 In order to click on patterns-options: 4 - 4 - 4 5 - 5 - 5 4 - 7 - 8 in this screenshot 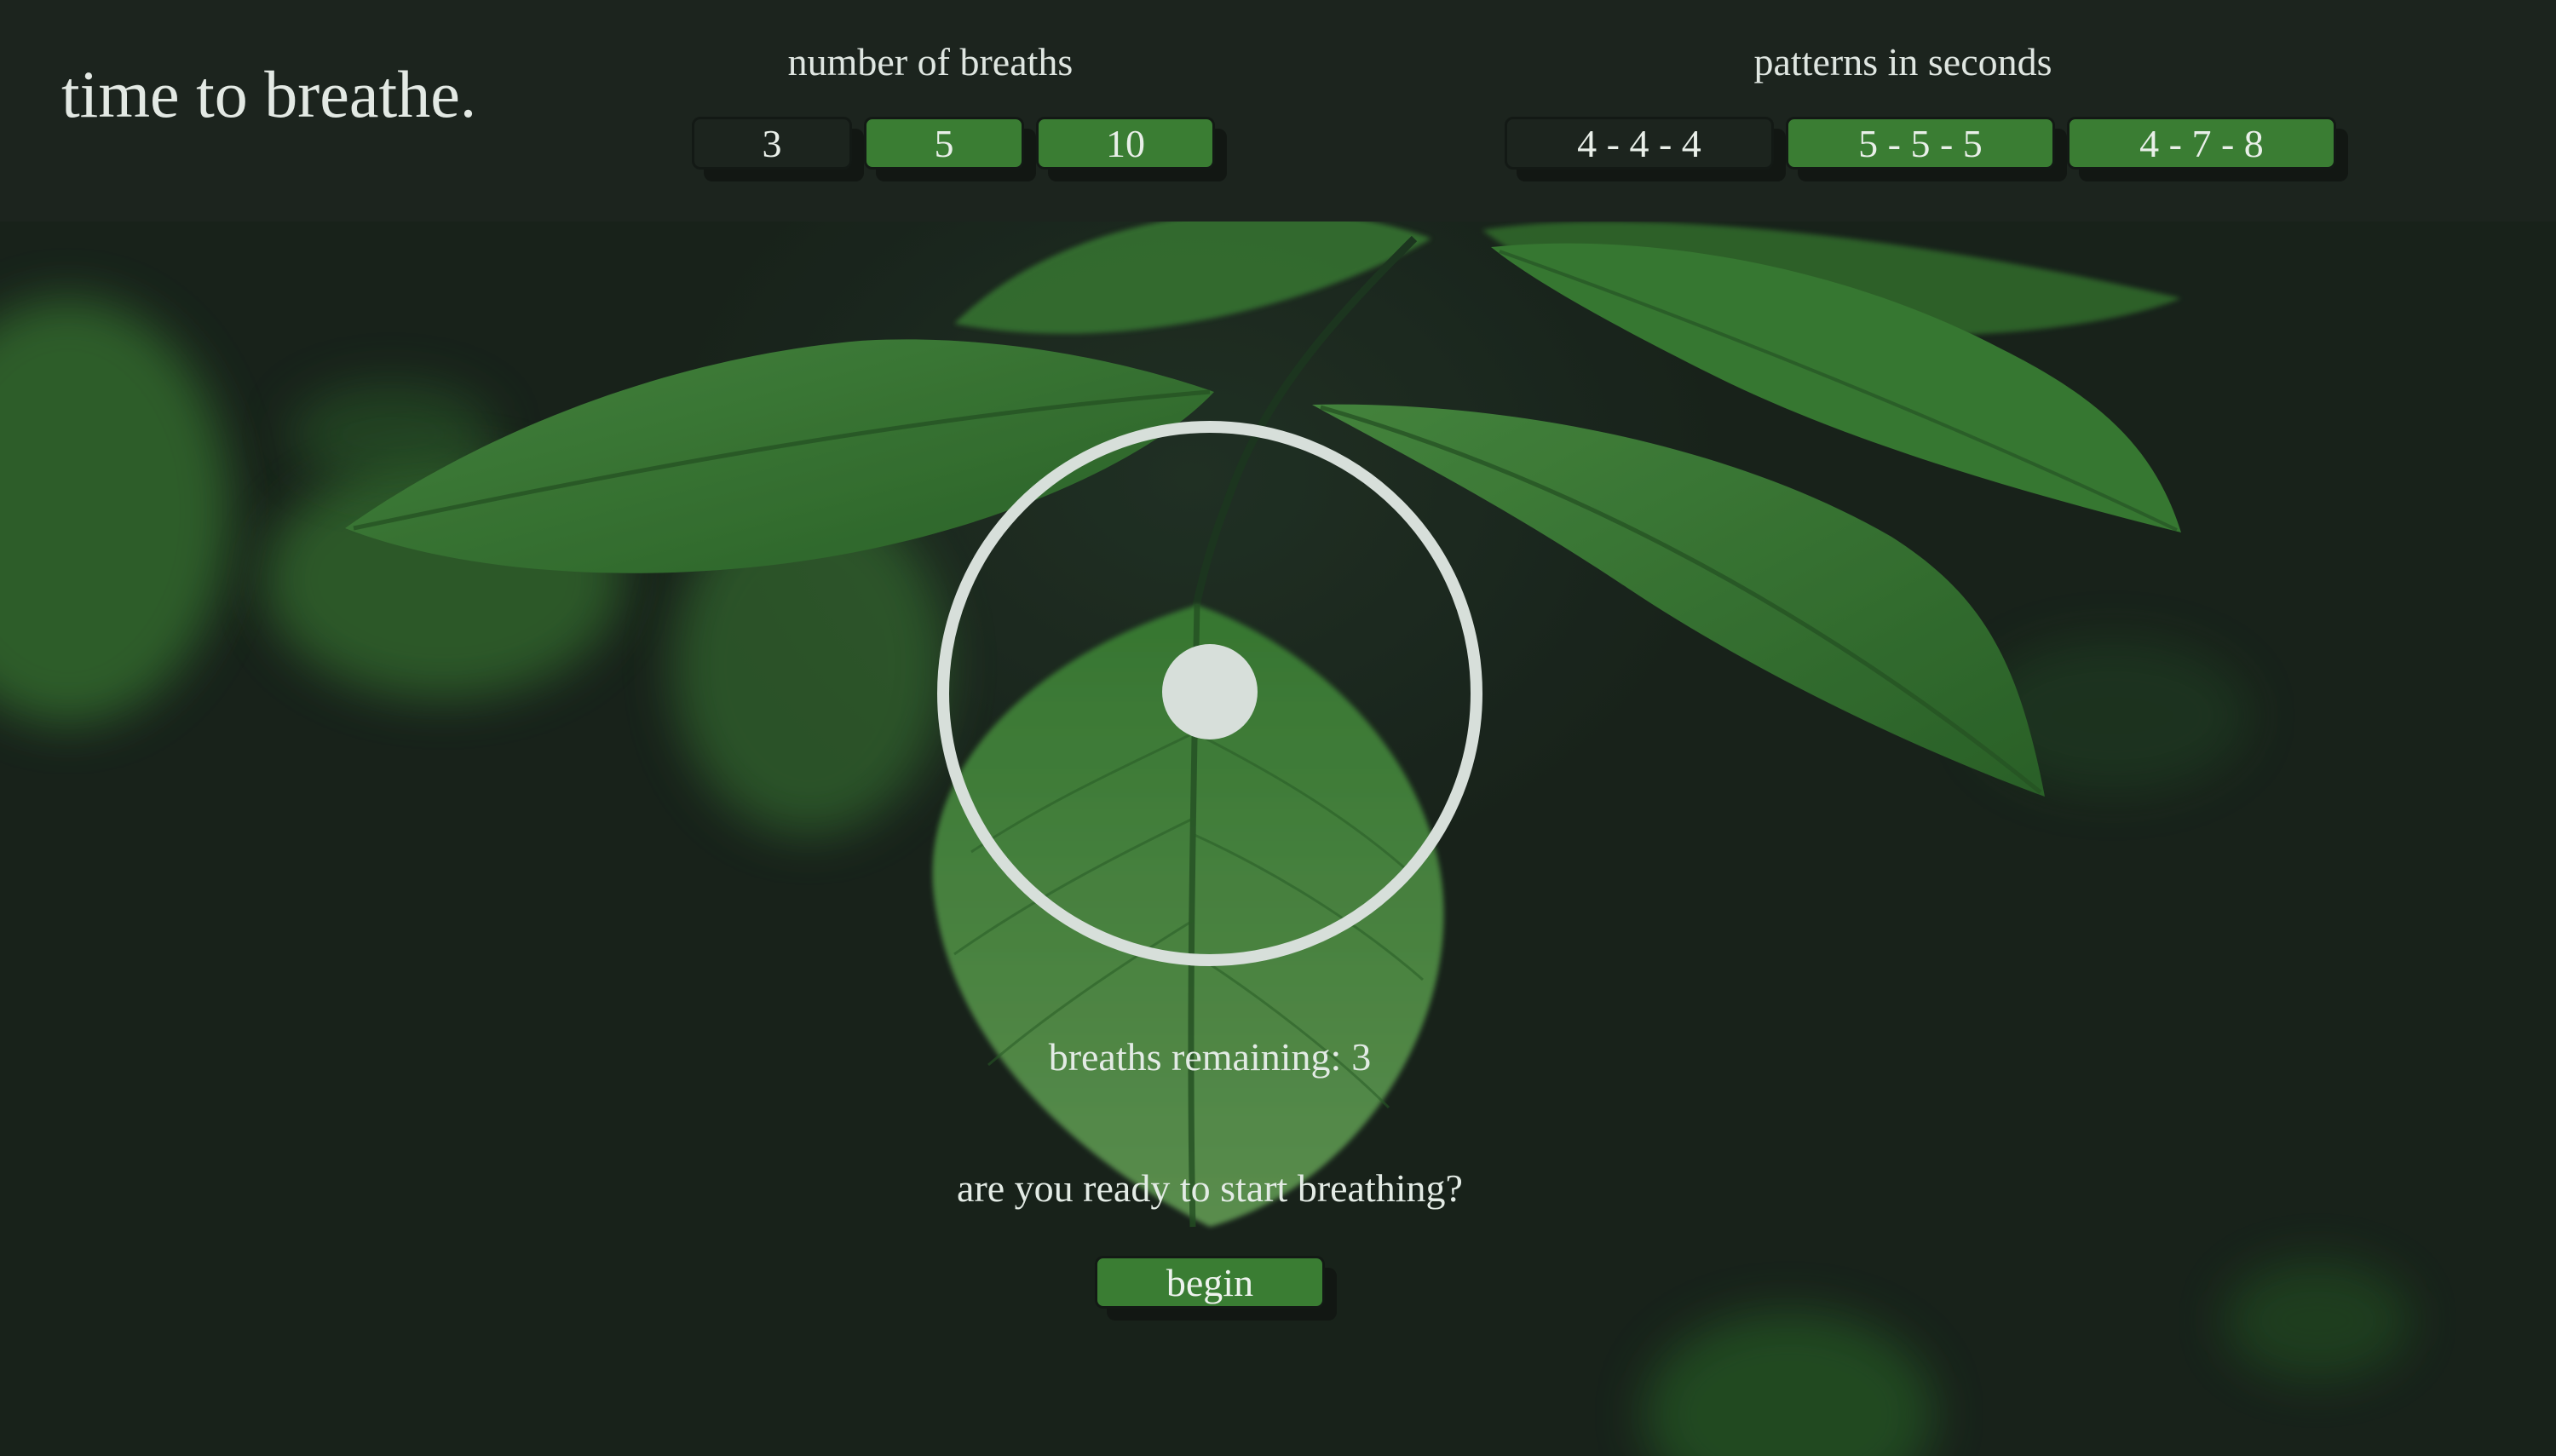, I will do `click(1921, 143)`.